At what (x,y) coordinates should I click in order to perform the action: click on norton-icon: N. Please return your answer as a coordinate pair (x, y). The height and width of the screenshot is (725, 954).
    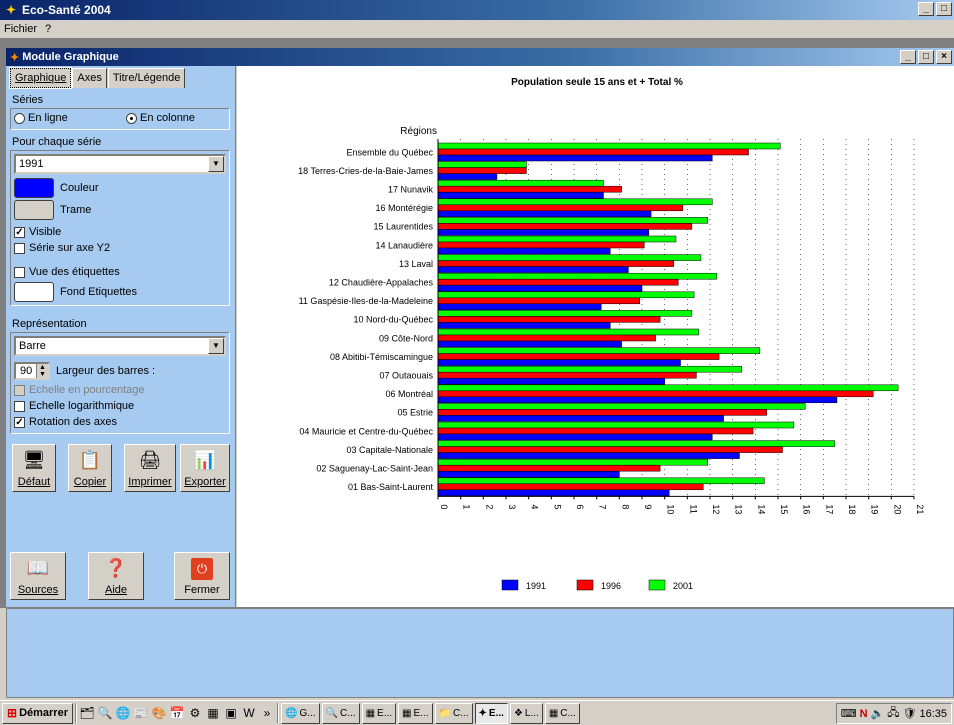
    Looking at the image, I should click on (864, 714).